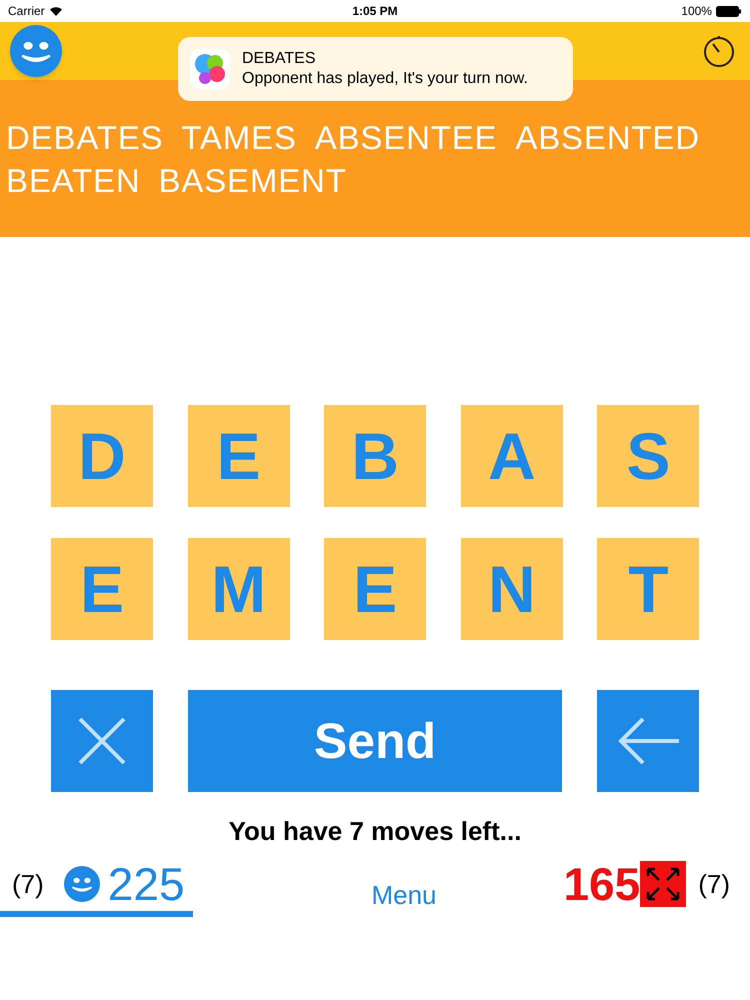 This screenshot has height=1000, width=750. What do you see at coordinates (404, 889) in the screenshot?
I see `menu-link: Menu` at bounding box center [404, 889].